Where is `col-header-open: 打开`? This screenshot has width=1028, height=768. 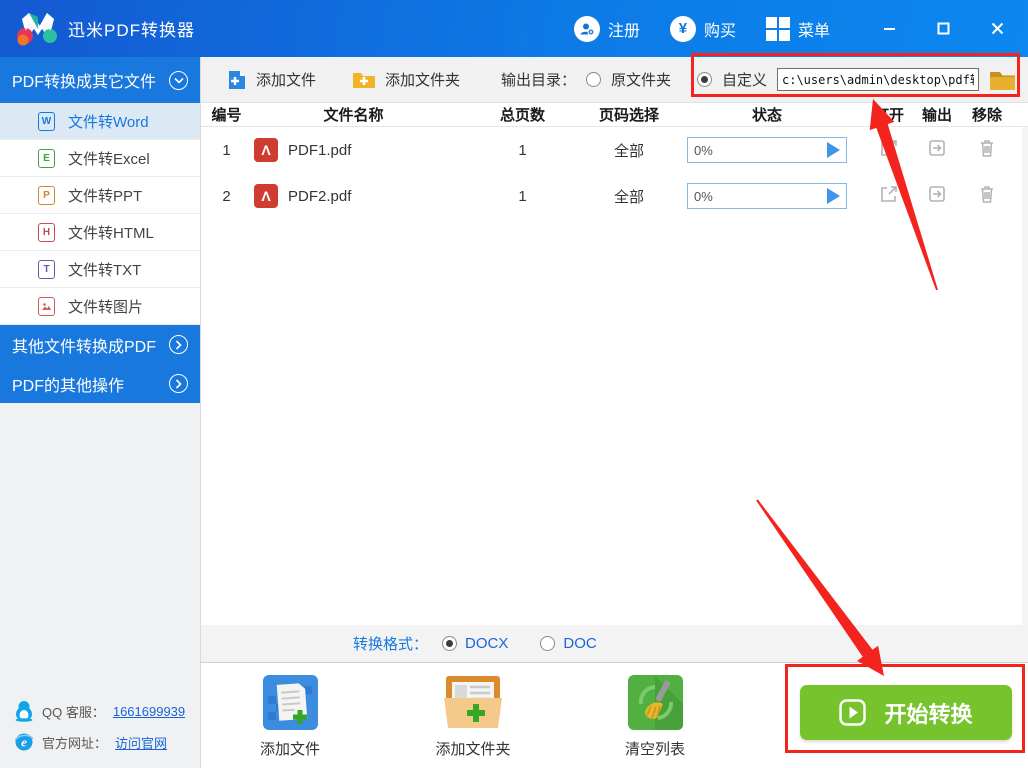
col-header-open: 打开 is located at coordinates (888, 115).